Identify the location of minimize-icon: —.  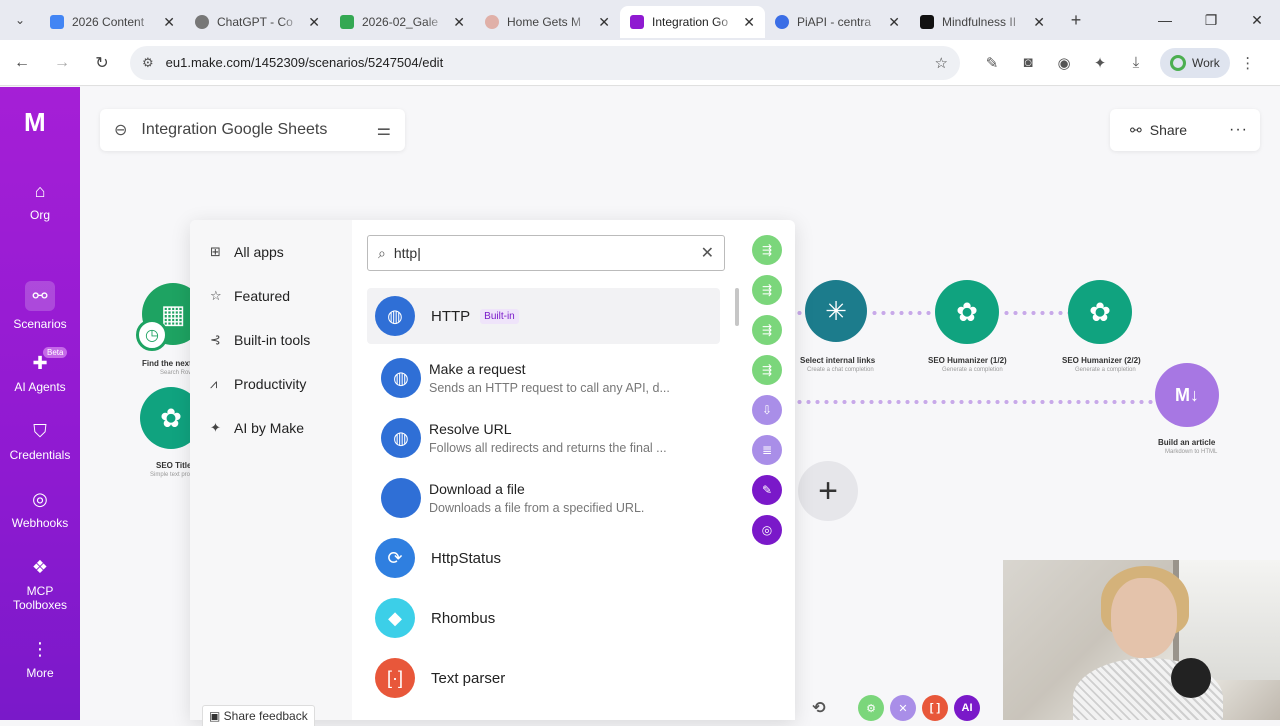
(1165, 20).